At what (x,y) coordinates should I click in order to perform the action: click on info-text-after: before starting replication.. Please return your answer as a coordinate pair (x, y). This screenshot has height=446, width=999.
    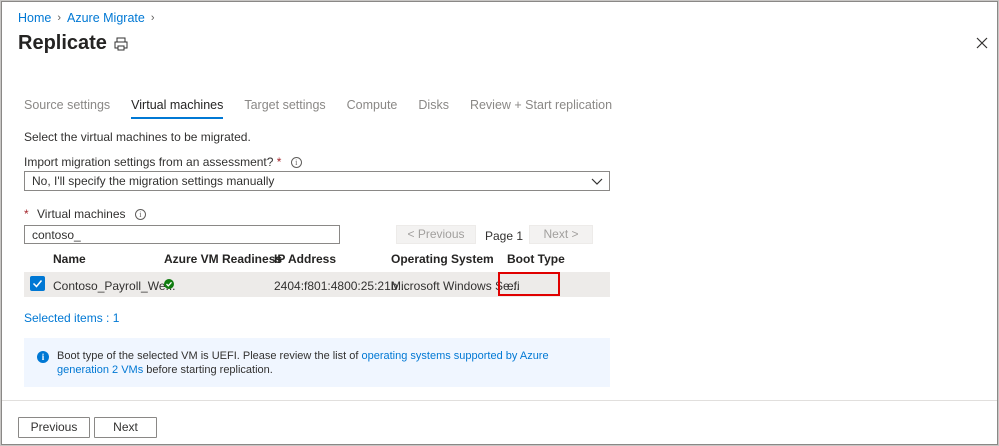
    Looking at the image, I should click on (208, 369).